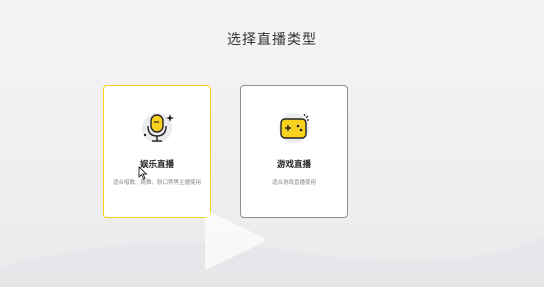 The image size is (544, 287). Describe the element at coordinates (294, 126) in the screenshot. I see `gamepad-icon` at that location.